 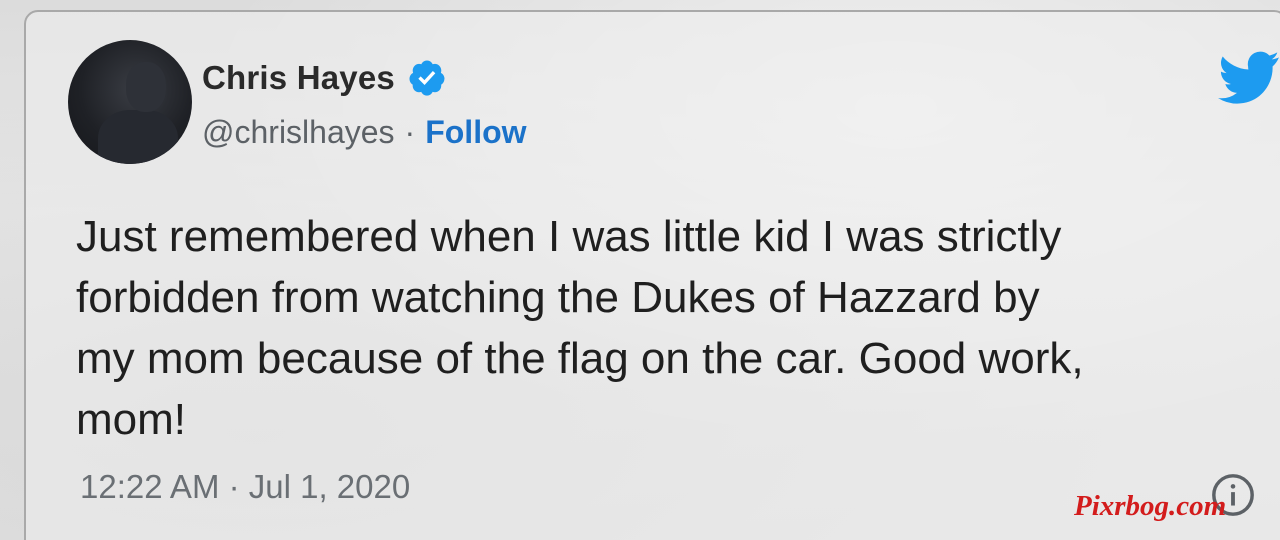 I want to click on author-display-name: Chris Hayes, so click(x=298, y=78).